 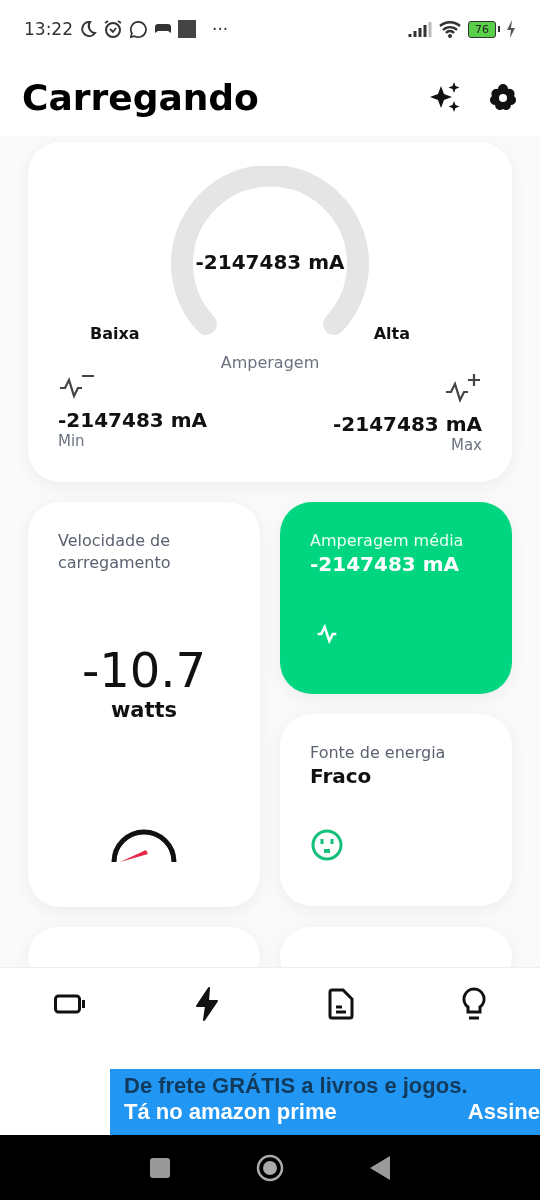 What do you see at coordinates (327, 845) in the screenshot?
I see `outlet-icon` at bounding box center [327, 845].